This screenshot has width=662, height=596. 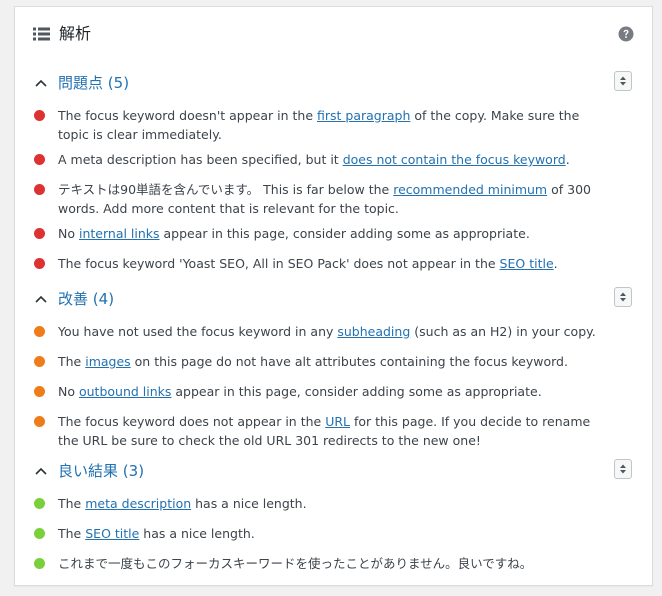 I want to click on section-title: 改善 (4), so click(x=86, y=299).